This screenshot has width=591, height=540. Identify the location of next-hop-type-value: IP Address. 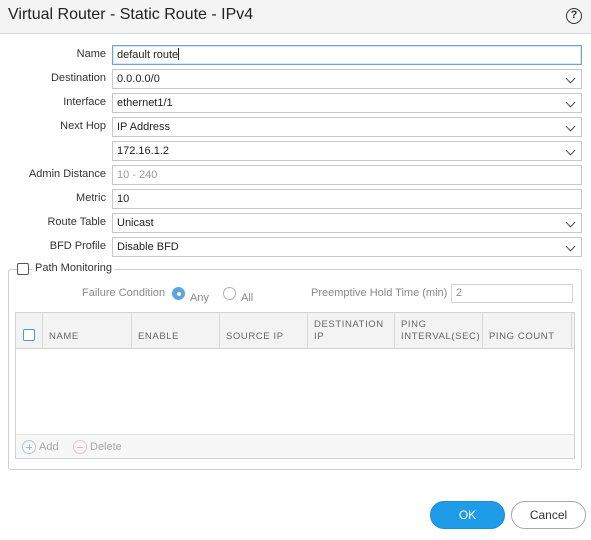
(143, 127).